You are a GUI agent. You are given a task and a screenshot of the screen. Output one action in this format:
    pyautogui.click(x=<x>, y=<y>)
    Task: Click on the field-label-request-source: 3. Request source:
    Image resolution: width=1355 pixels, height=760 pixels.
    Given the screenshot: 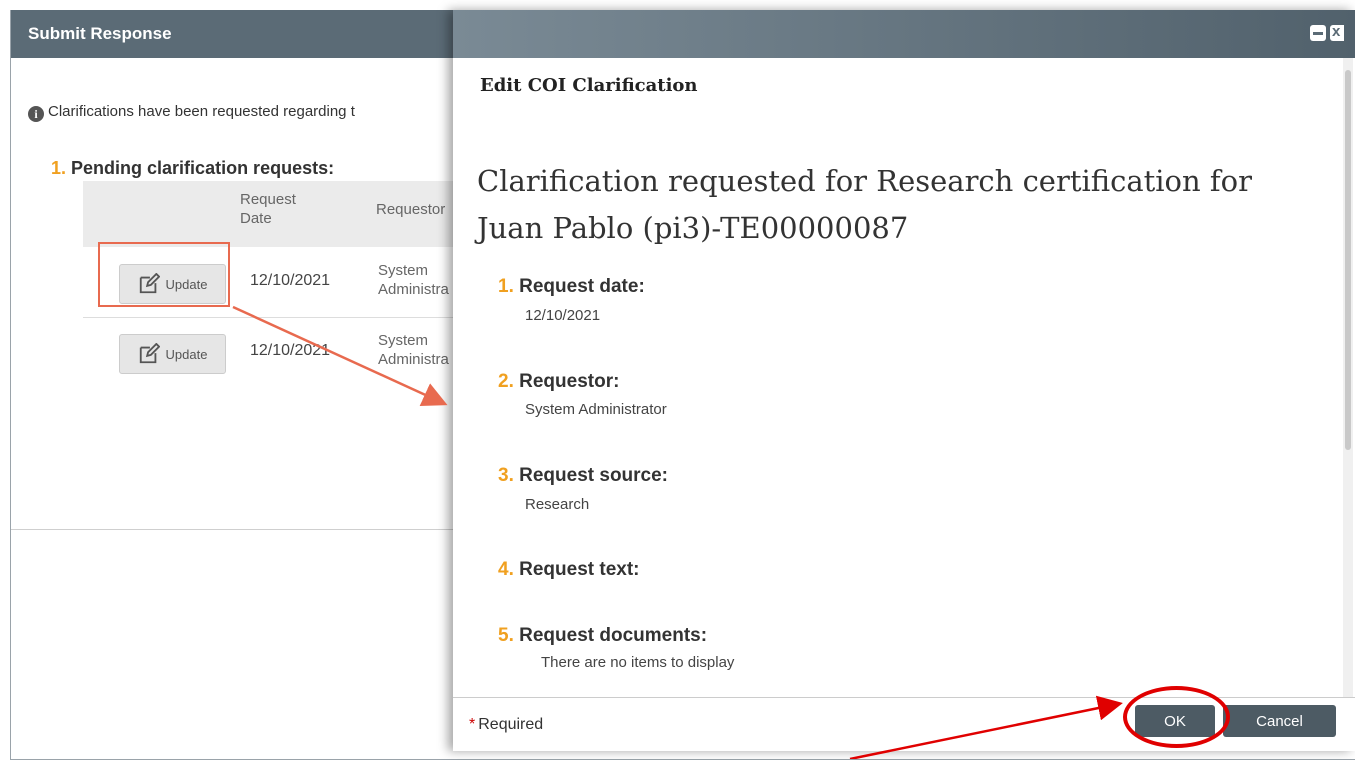 What is the action you would take?
    pyautogui.click(x=583, y=475)
    